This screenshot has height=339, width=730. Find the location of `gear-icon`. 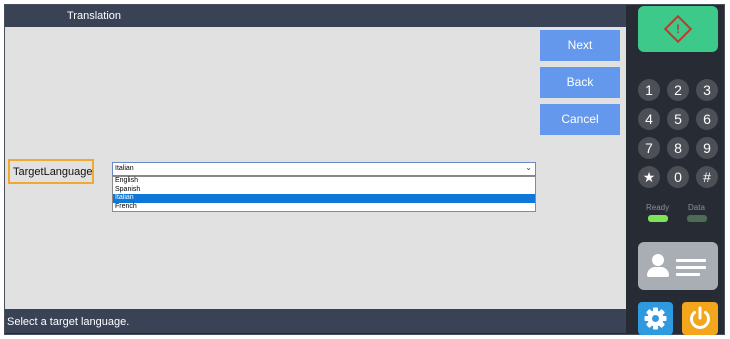

gear-icon is located at coordinates (655, 318).